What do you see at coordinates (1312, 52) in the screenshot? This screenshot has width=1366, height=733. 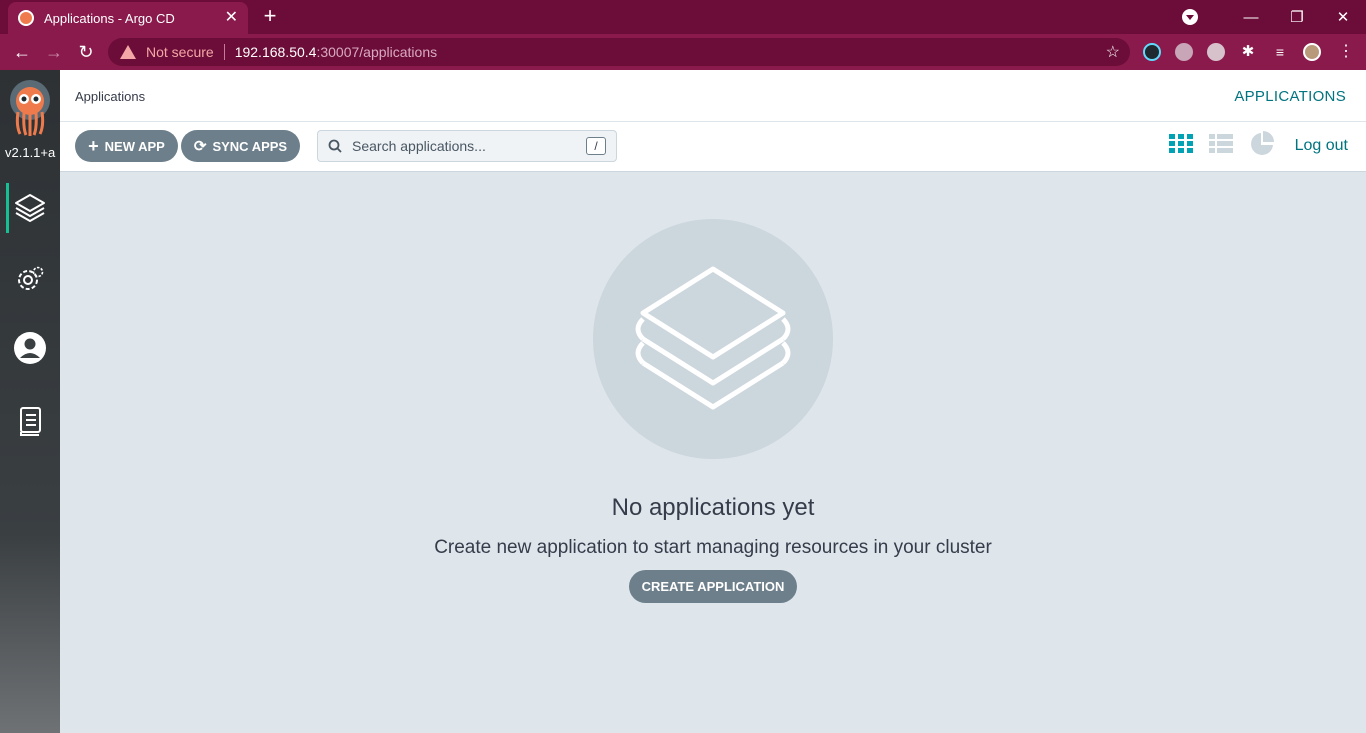 I see `profile-avatar` at bounding box center [1312, 52].